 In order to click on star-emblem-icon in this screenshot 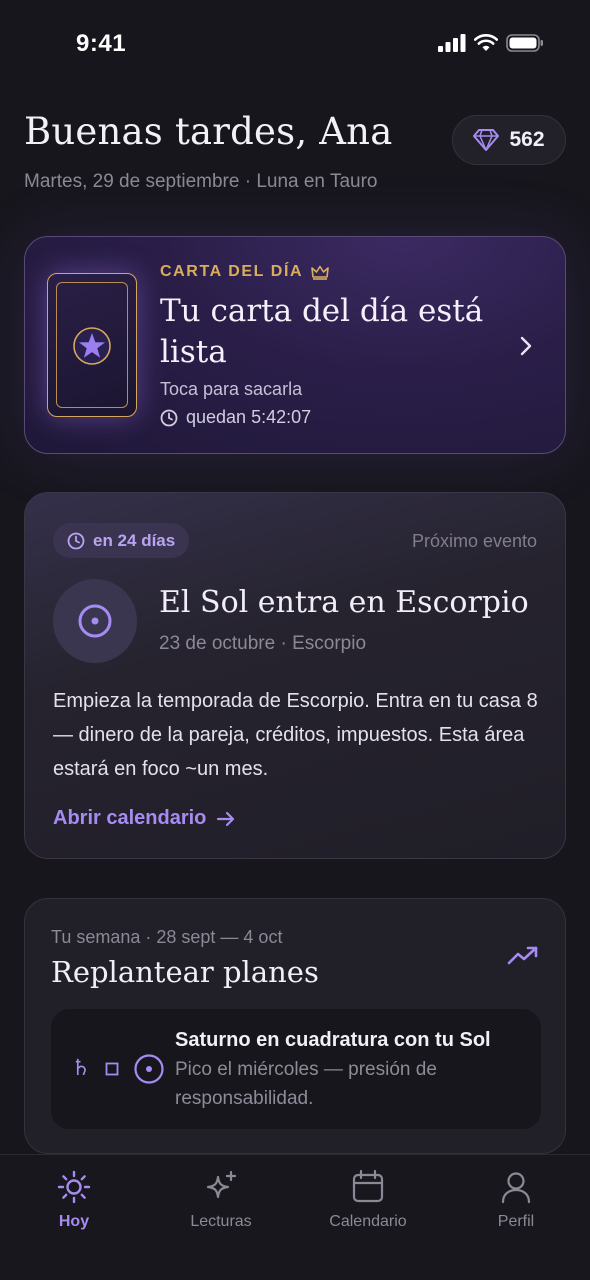, I will do `click(92, 346)`.